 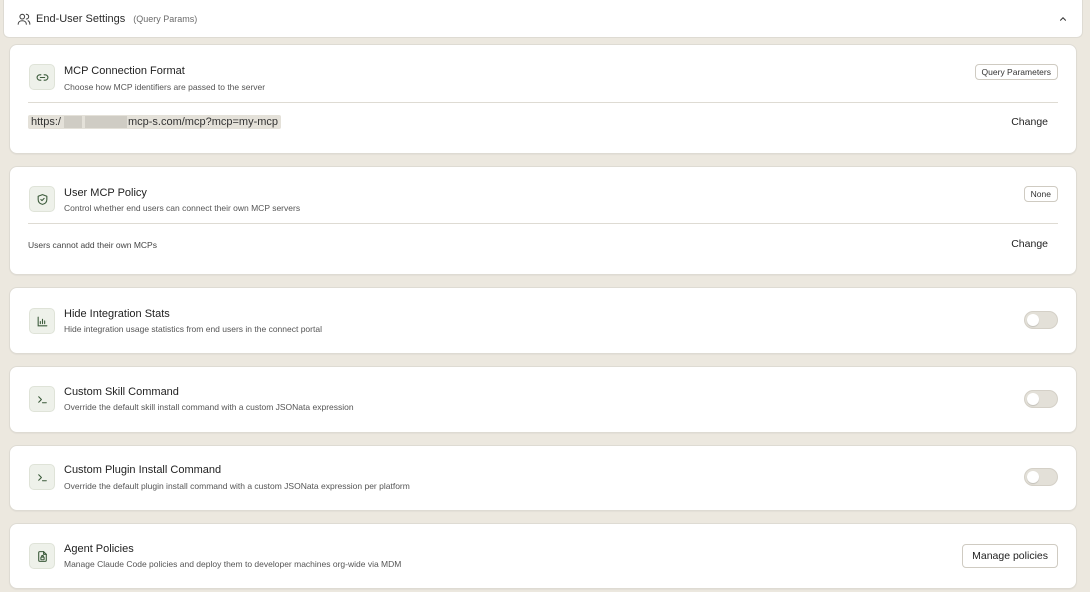 I want to click on change-format-button: Change, so click(x=1029, y=122).